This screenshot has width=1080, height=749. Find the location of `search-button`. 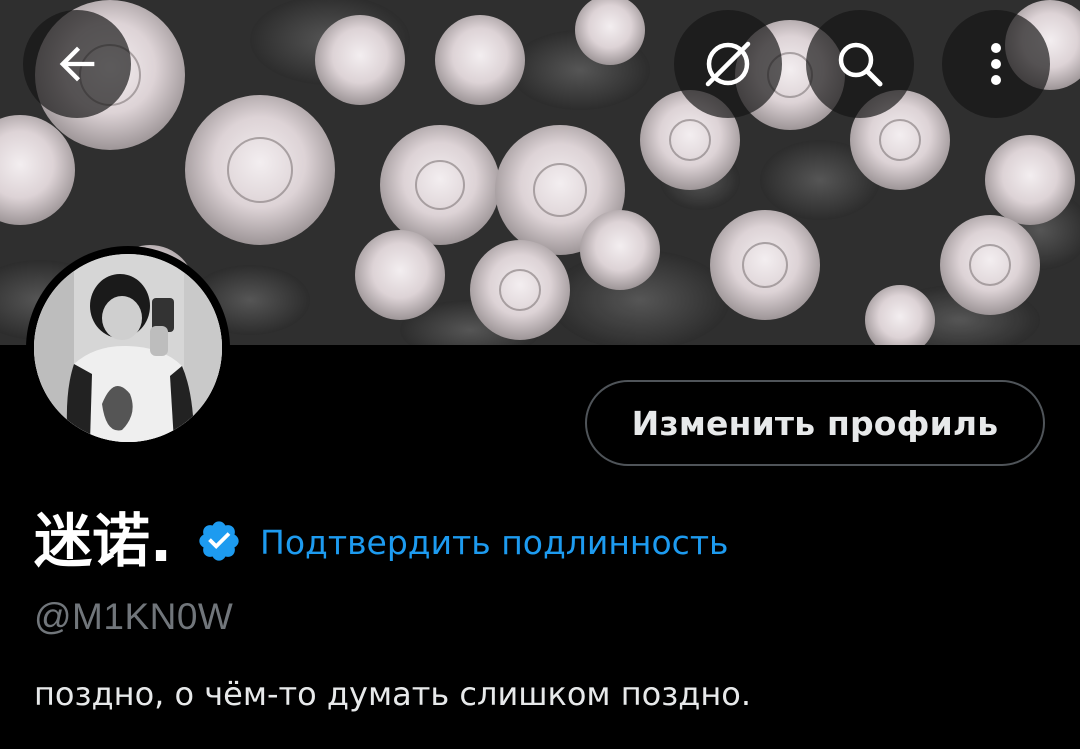

search-button is located at coordinates (860, 64).